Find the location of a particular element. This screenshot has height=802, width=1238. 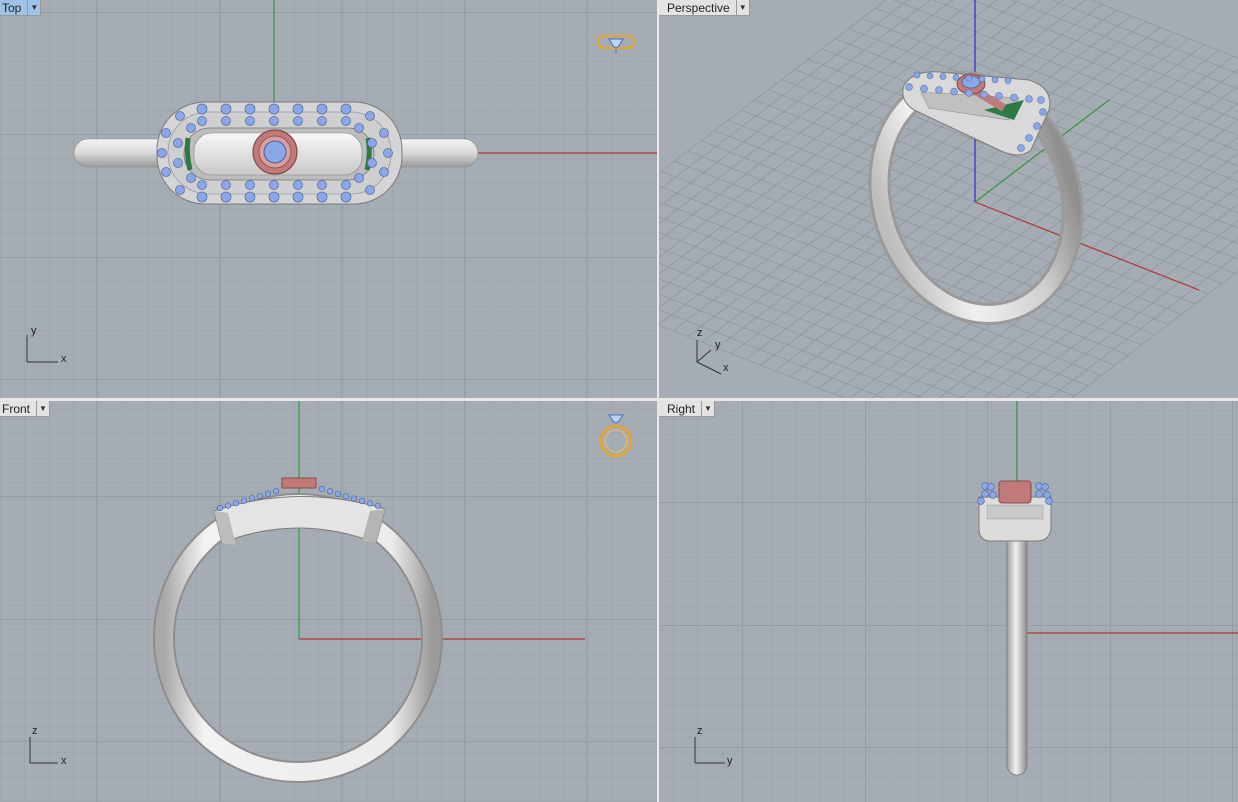

viewport-title: Top is located at coordinates (14, 8).